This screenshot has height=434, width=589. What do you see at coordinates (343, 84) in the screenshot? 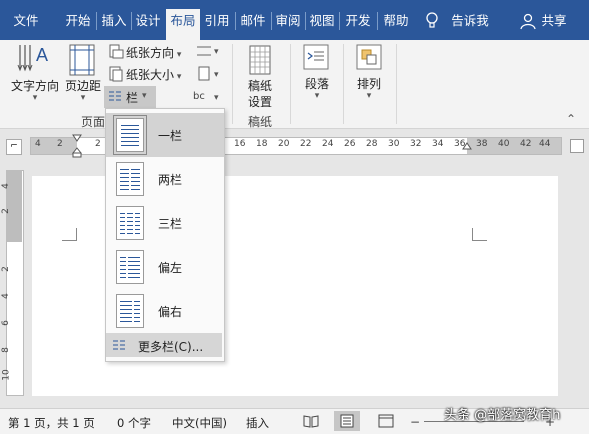
I see `group-divider` at bounding box center [343, 84].